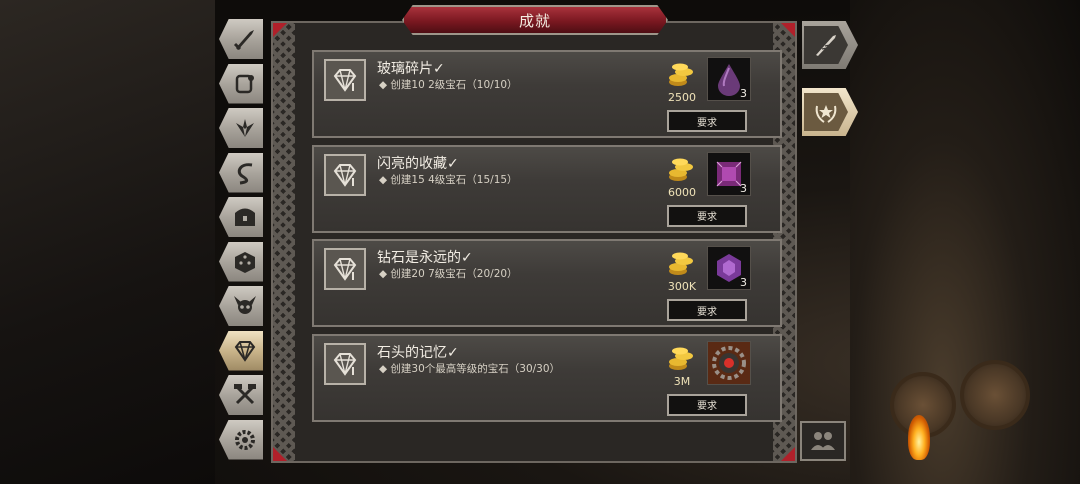 Image resolution: width=1080 pixels, height=484 pixels. I want to click on tab-wings, so click(241, 128).